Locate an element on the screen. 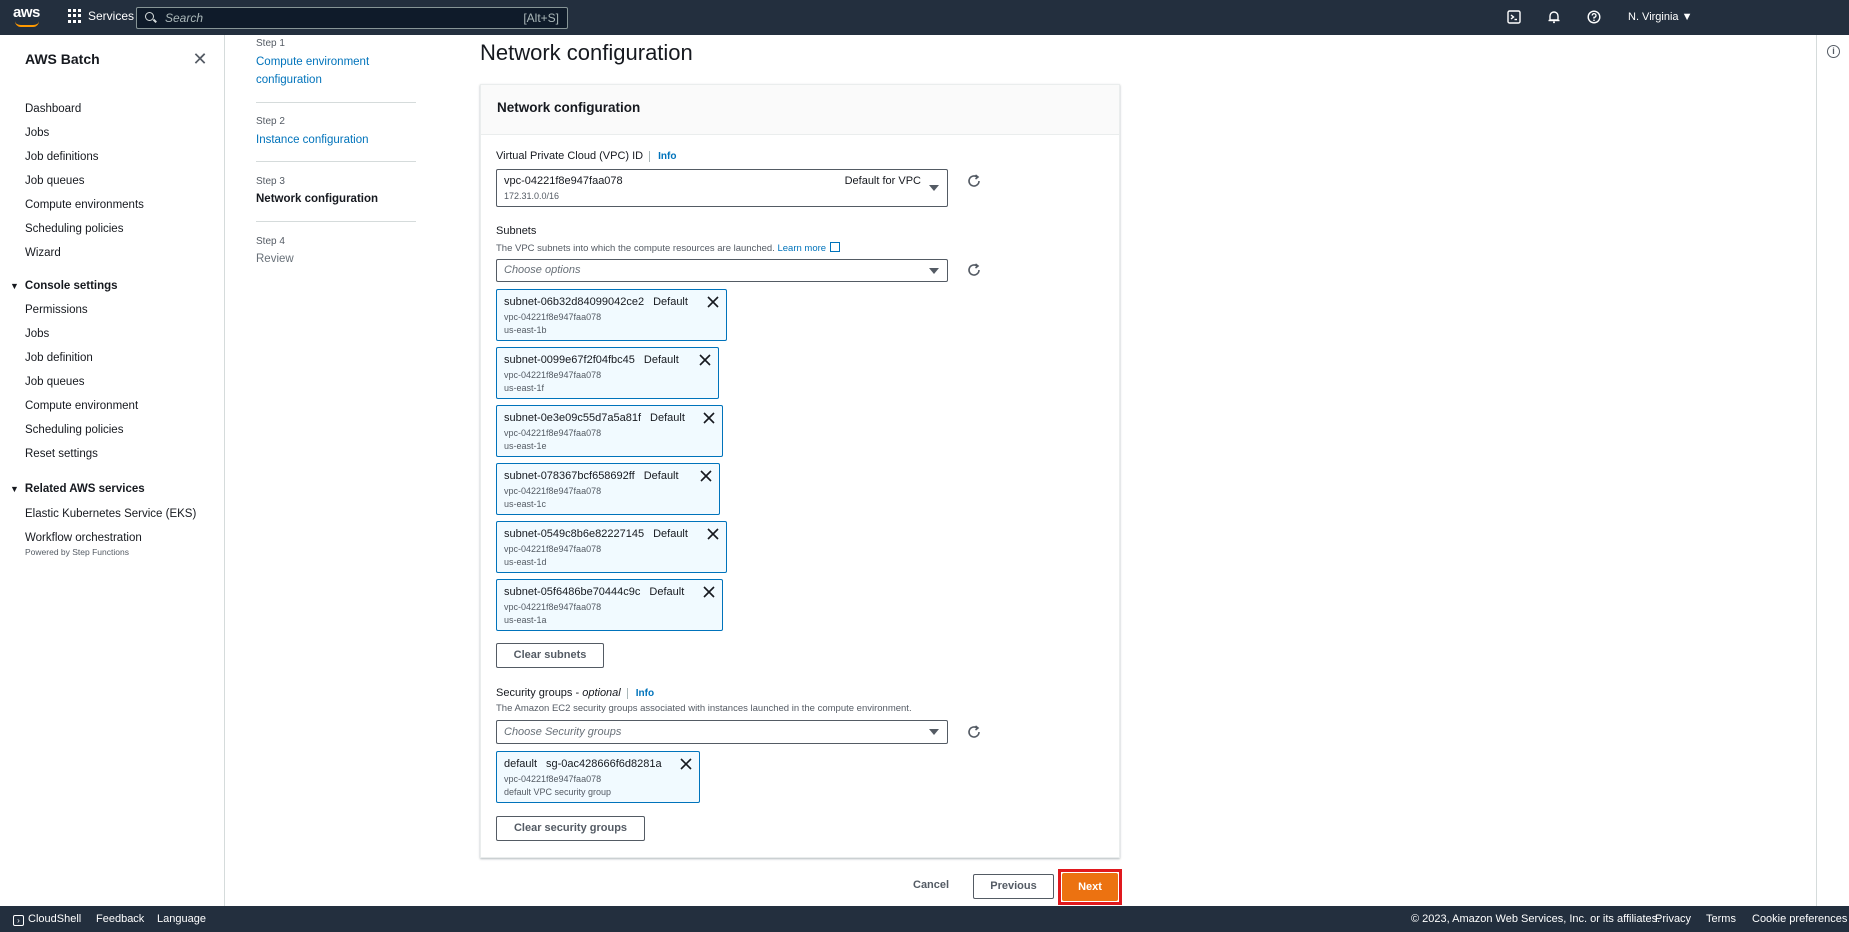 The width and height of the screenshot is (1849, 932). vpc-refresh-icon is located at coordinates (974, 181).